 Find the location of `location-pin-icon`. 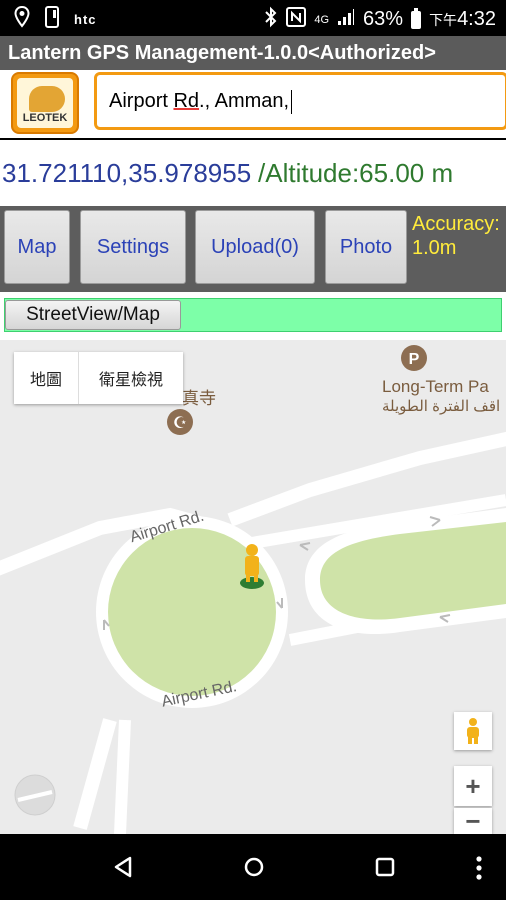

location-pin-icon is located at coordinates (22, 19).